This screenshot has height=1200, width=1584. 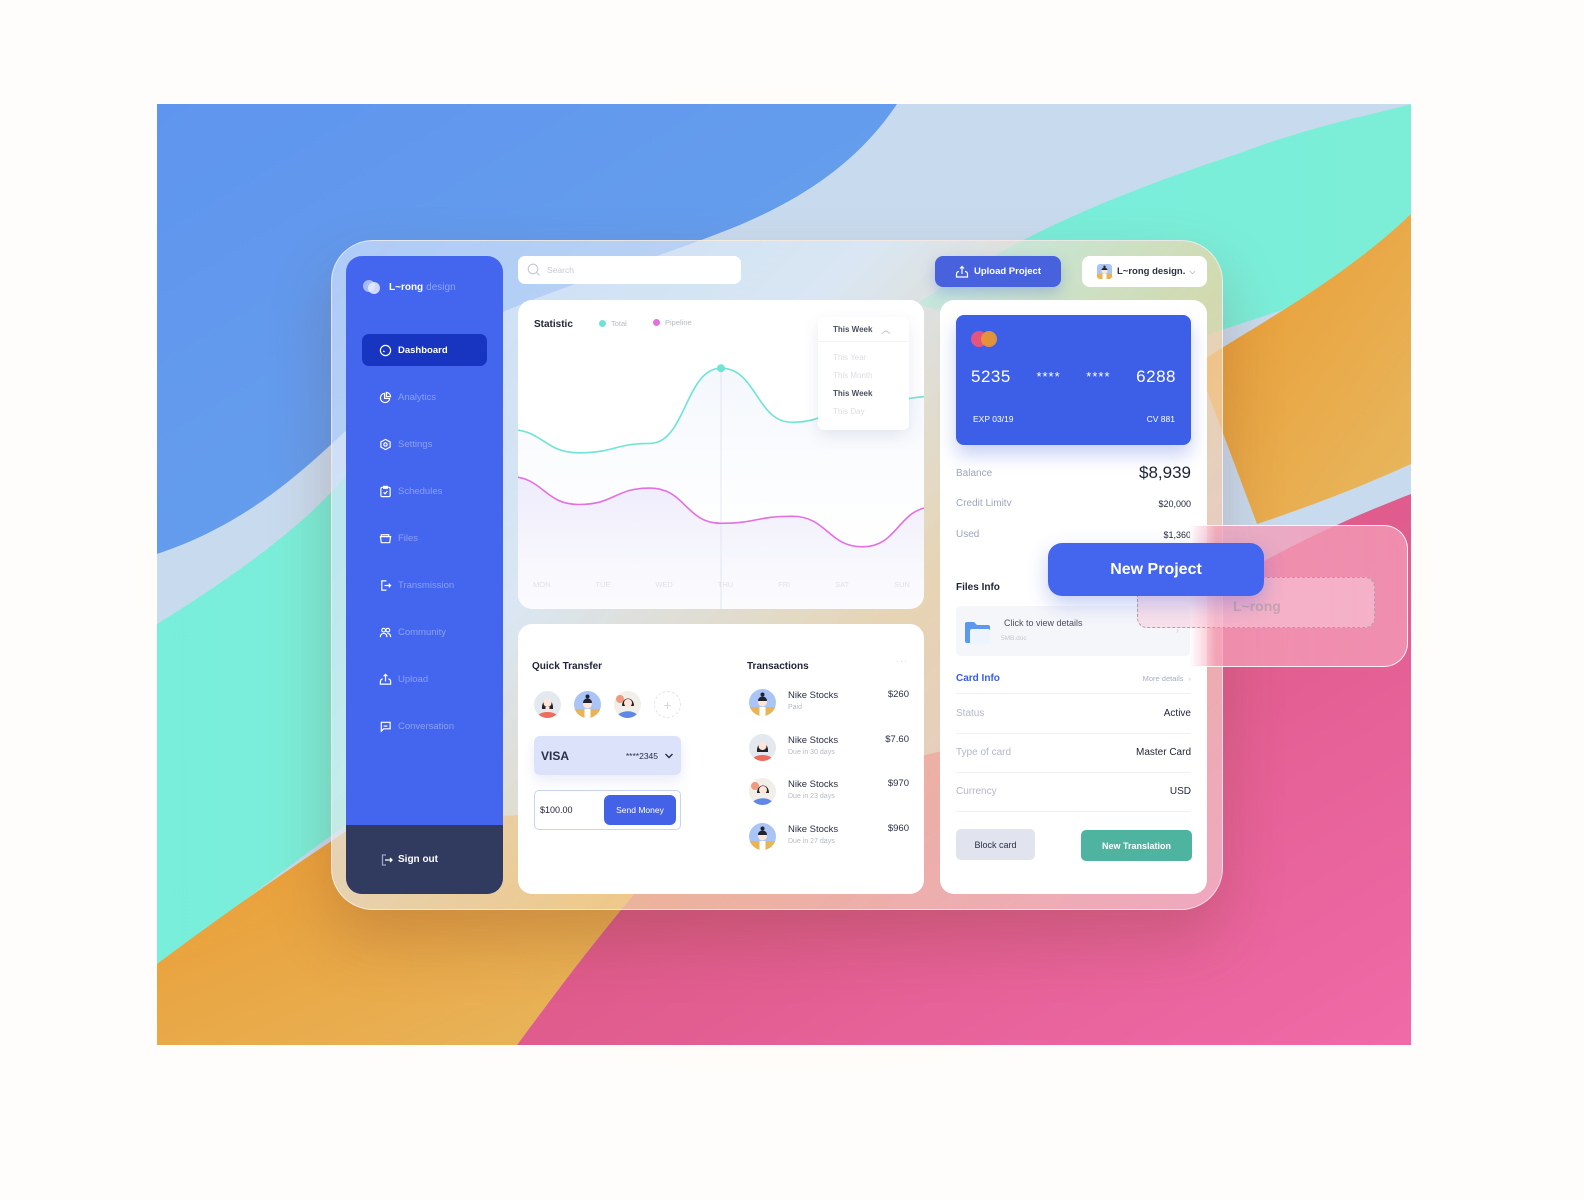 I want to click on credit-limit-value: $20,000, so click(x=1174, y=503).